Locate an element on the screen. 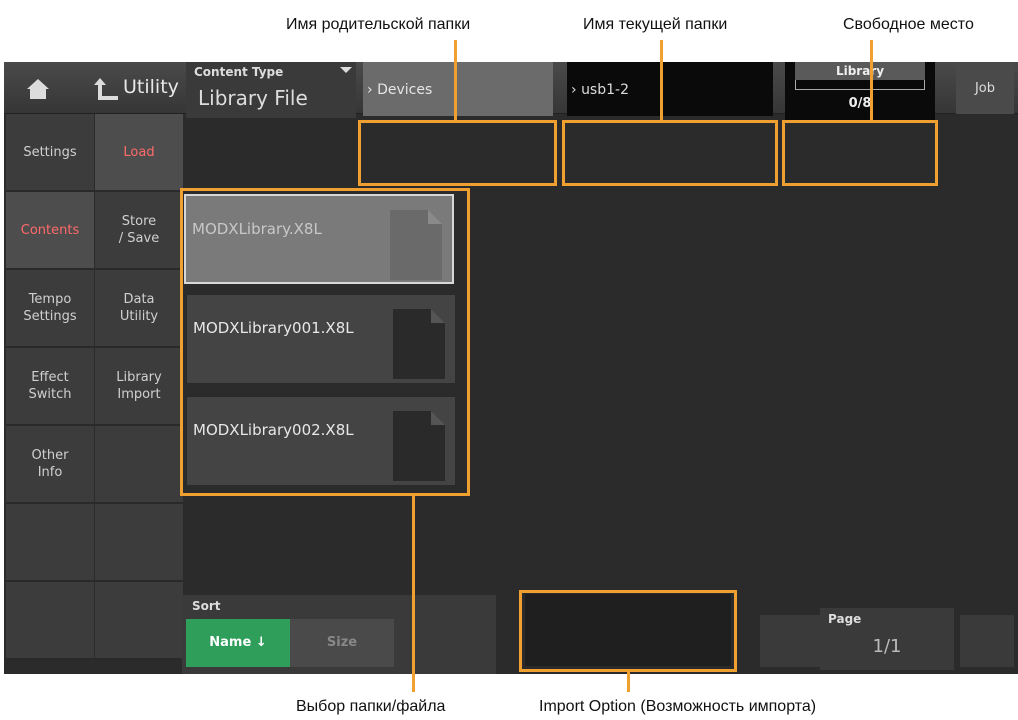  callout-current-folder: Имя текущей папки is located at coordinates (655, 24).